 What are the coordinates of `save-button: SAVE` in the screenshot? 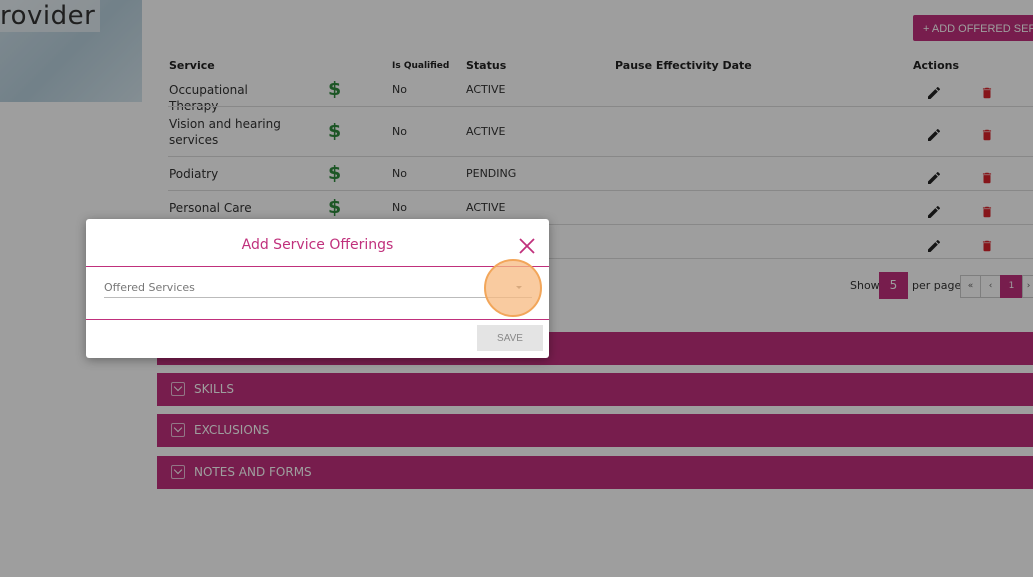 It's located at (510, 338).